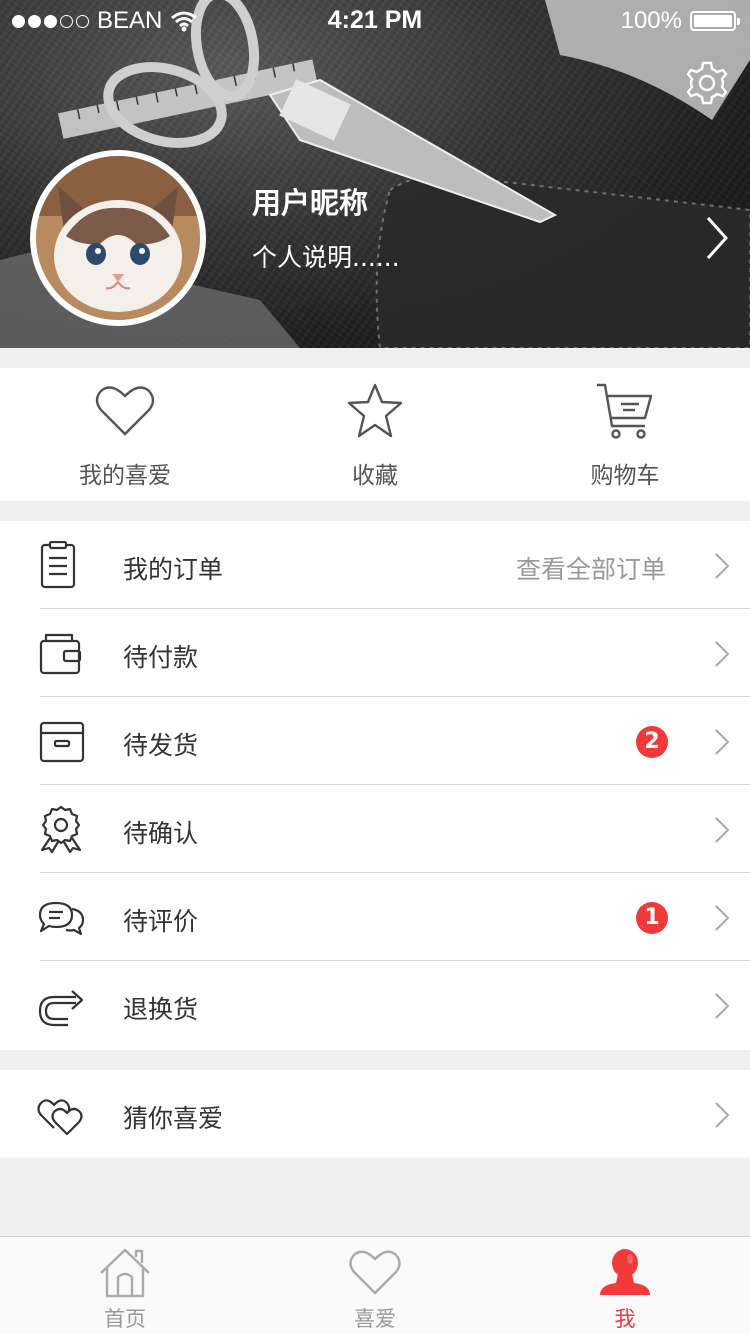 This screenshot has height=1334, width=750. I want to click on list-item-pending-confirm: 待确认, so click(375, 829).